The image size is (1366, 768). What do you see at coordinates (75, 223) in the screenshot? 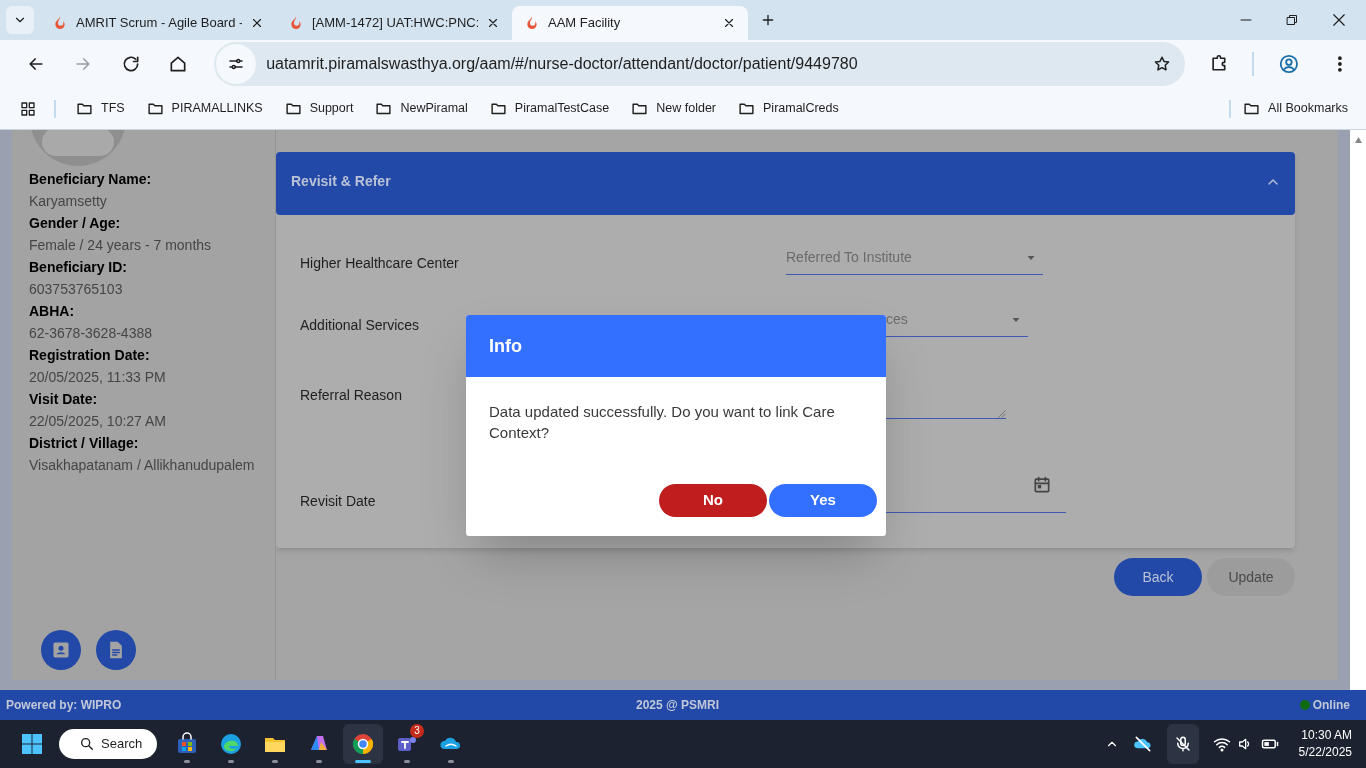
I see `detail-label: Gender / Age:` at bounding box center [75, 223].